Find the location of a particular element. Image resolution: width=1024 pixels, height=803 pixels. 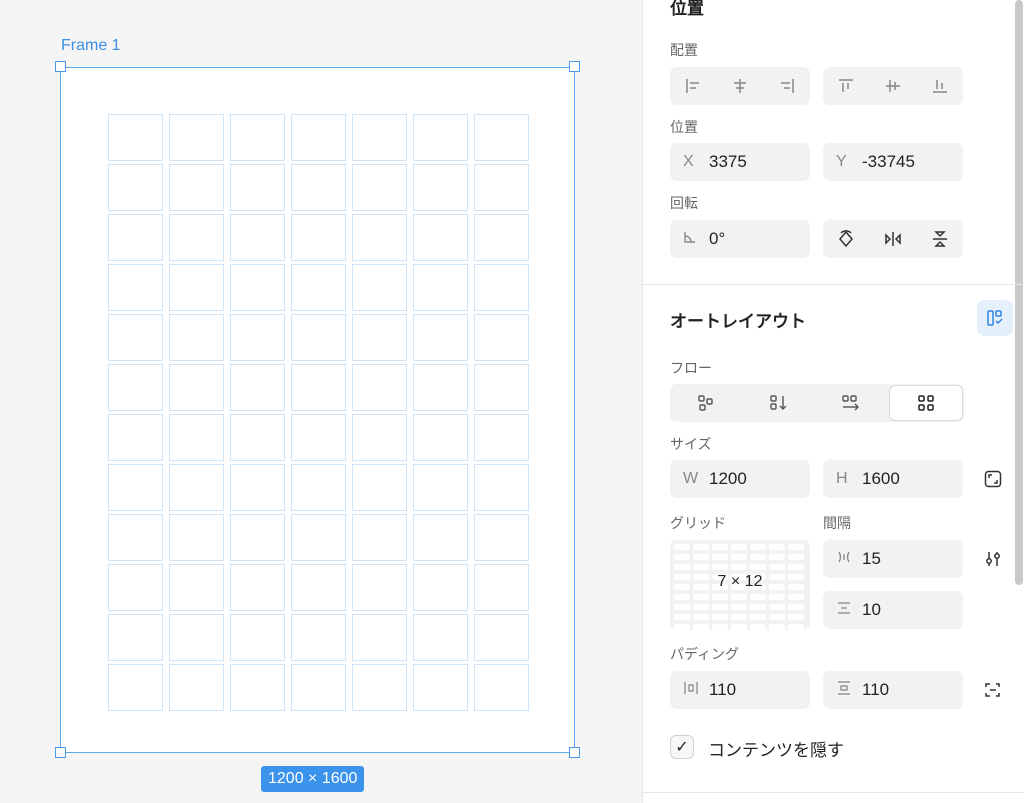

auto-layout-suggest-icon is located at coordinates (995, 318).